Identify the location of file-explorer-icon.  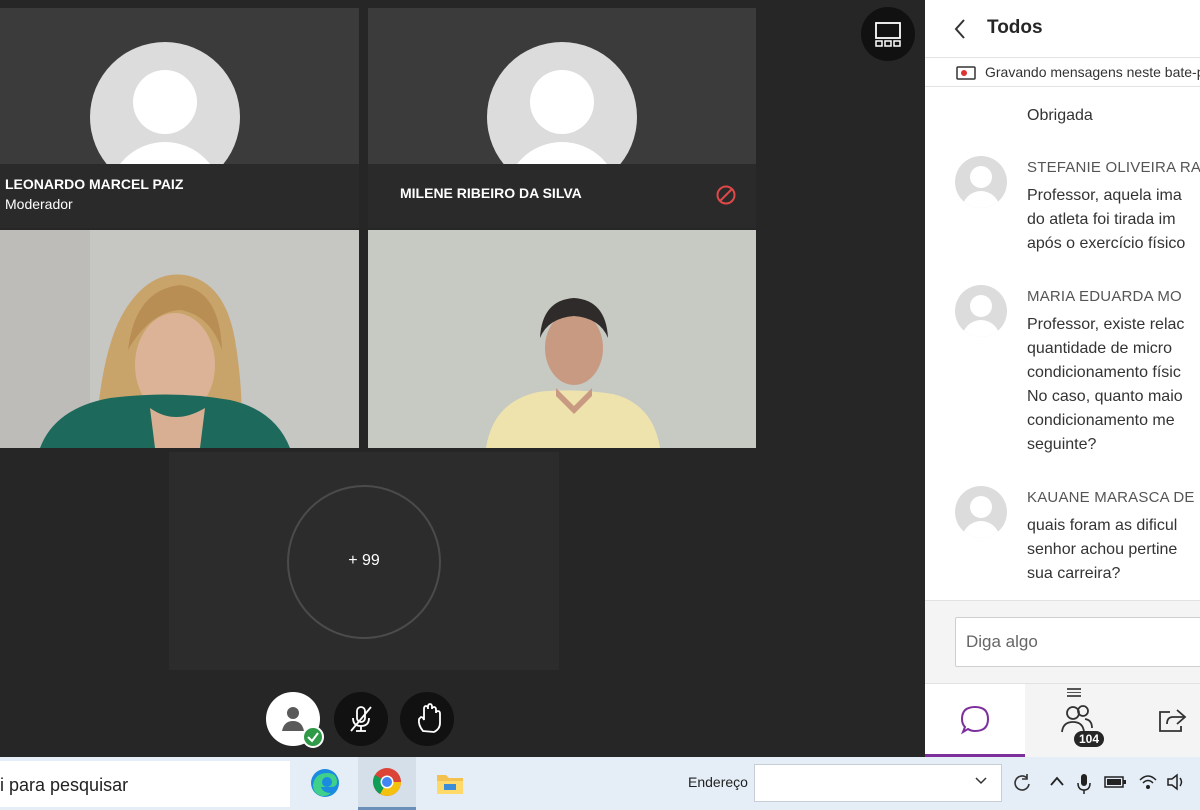
(450, 784).